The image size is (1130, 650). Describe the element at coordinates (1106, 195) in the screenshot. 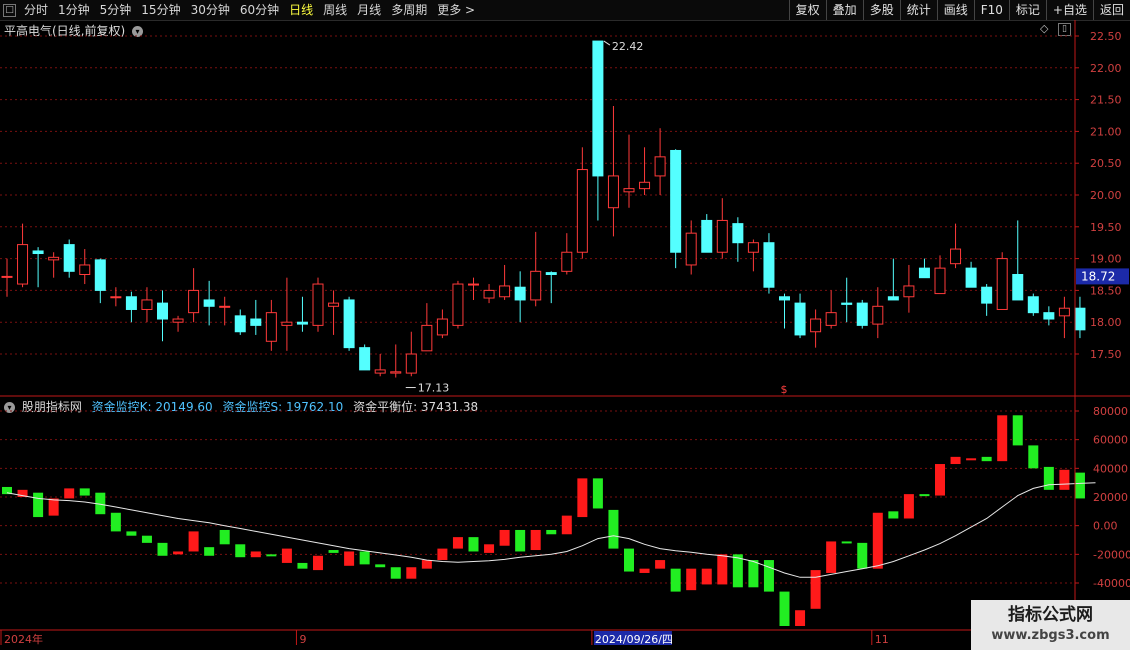

I see `price-tick-label: 20.00` at that location.